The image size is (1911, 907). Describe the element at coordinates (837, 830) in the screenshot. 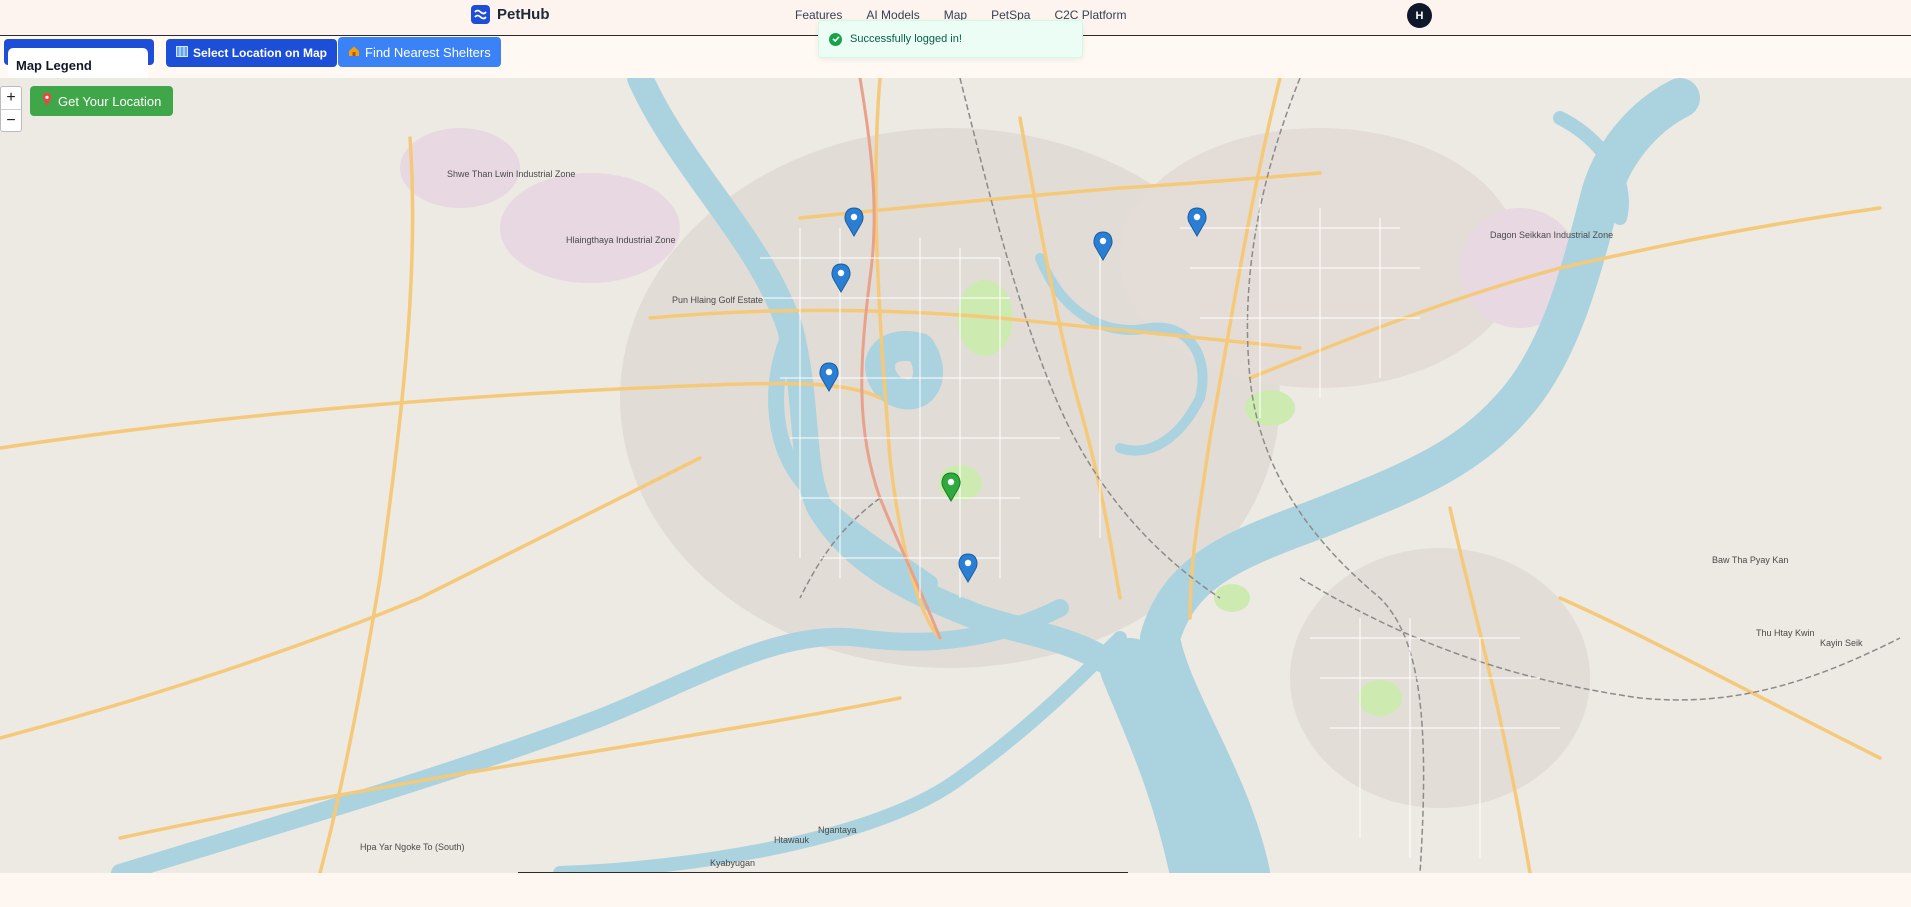

I see `label-ngantaya: Ngantaya` at that location.